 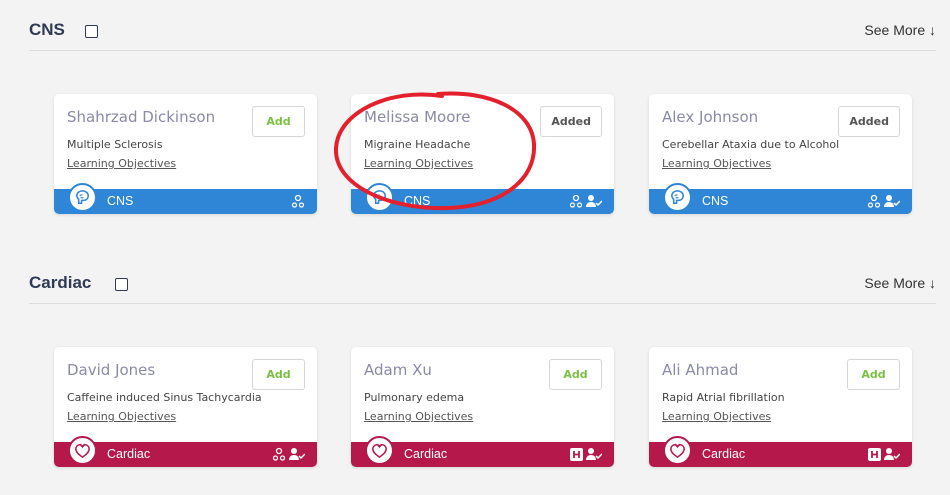 I want to click on patient-name: Melissa Moore, so click(x=417, y=117).